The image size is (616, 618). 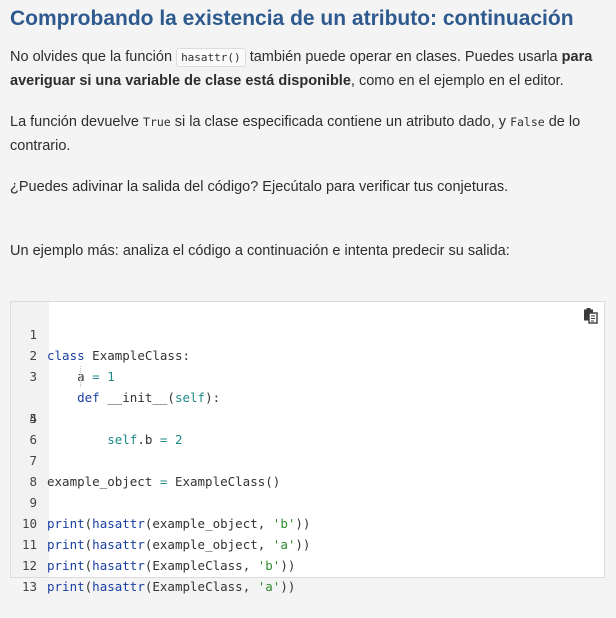 What do you see at coordinates (307, 354) in the screenshot?
I see `code-line: 2 a = 1` at bounding box center [307, 354].